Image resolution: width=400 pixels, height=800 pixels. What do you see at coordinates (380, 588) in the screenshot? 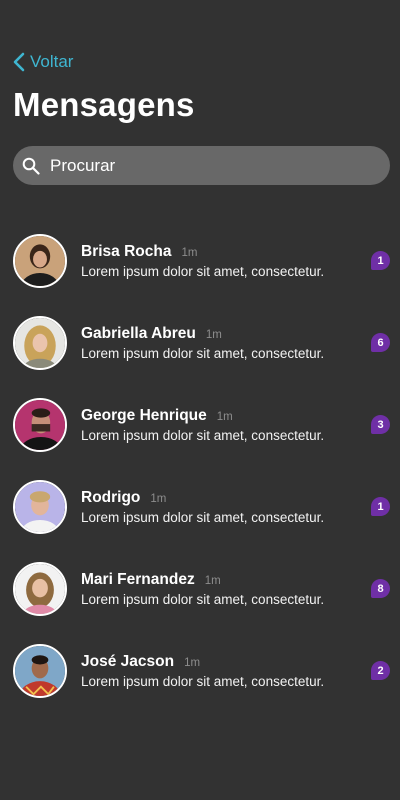
I see `unread-badge: 8` at bounding box center [380, 588].